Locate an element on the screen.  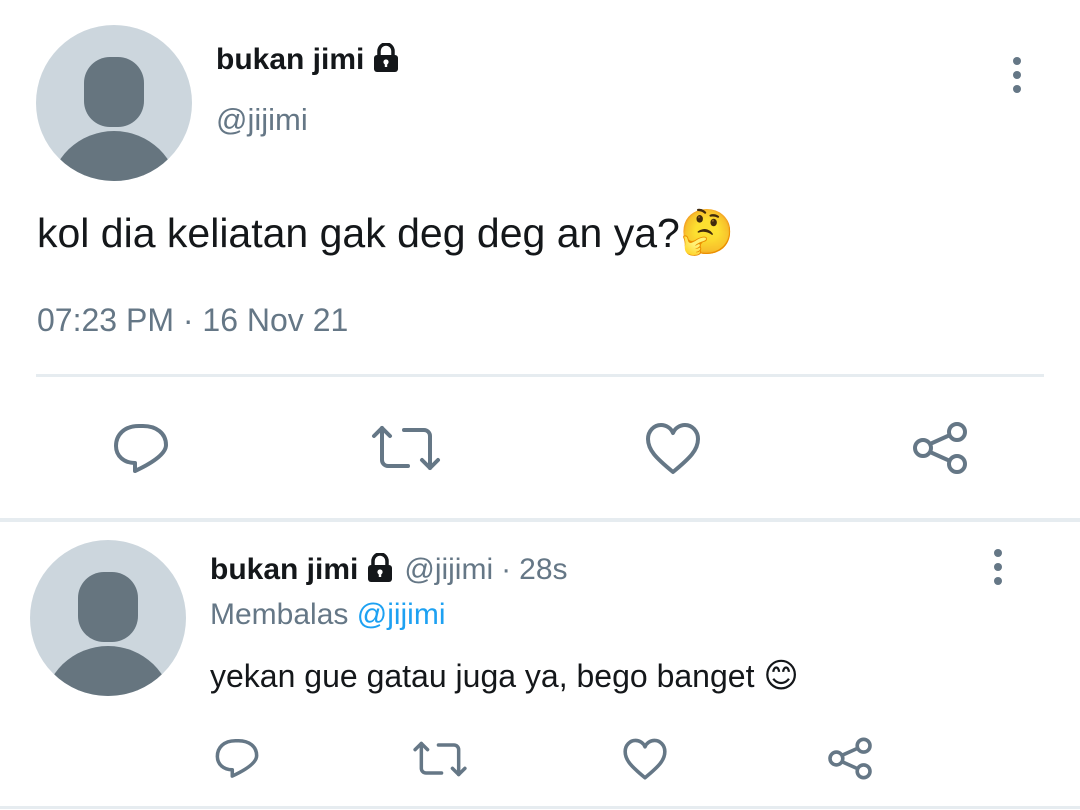
thinking-face-emoji: 🤔 is located at coordinates (707, 232).